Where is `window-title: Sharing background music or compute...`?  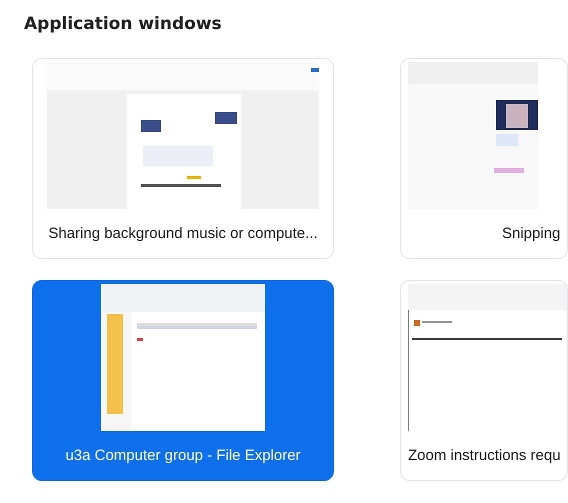 window-title: Sharing background music or compute... is located at coordinates (183, 234).